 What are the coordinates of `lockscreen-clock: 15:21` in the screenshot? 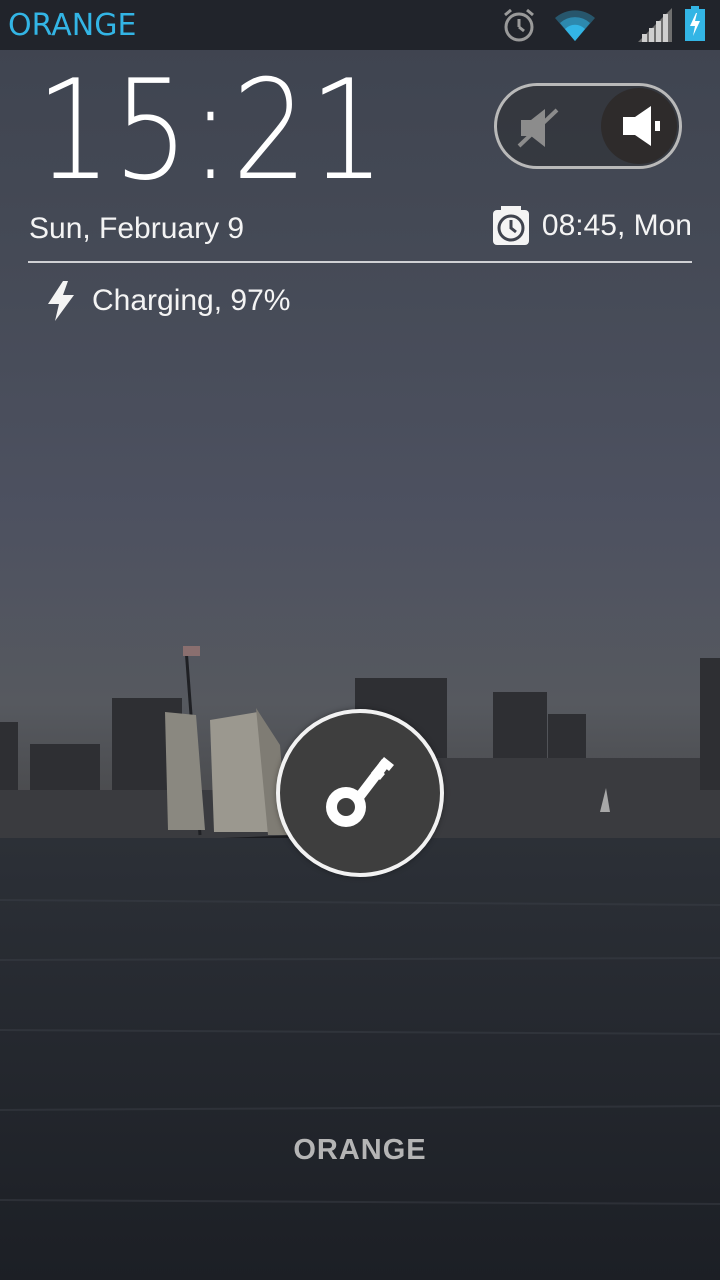 It's located at (211, 130).